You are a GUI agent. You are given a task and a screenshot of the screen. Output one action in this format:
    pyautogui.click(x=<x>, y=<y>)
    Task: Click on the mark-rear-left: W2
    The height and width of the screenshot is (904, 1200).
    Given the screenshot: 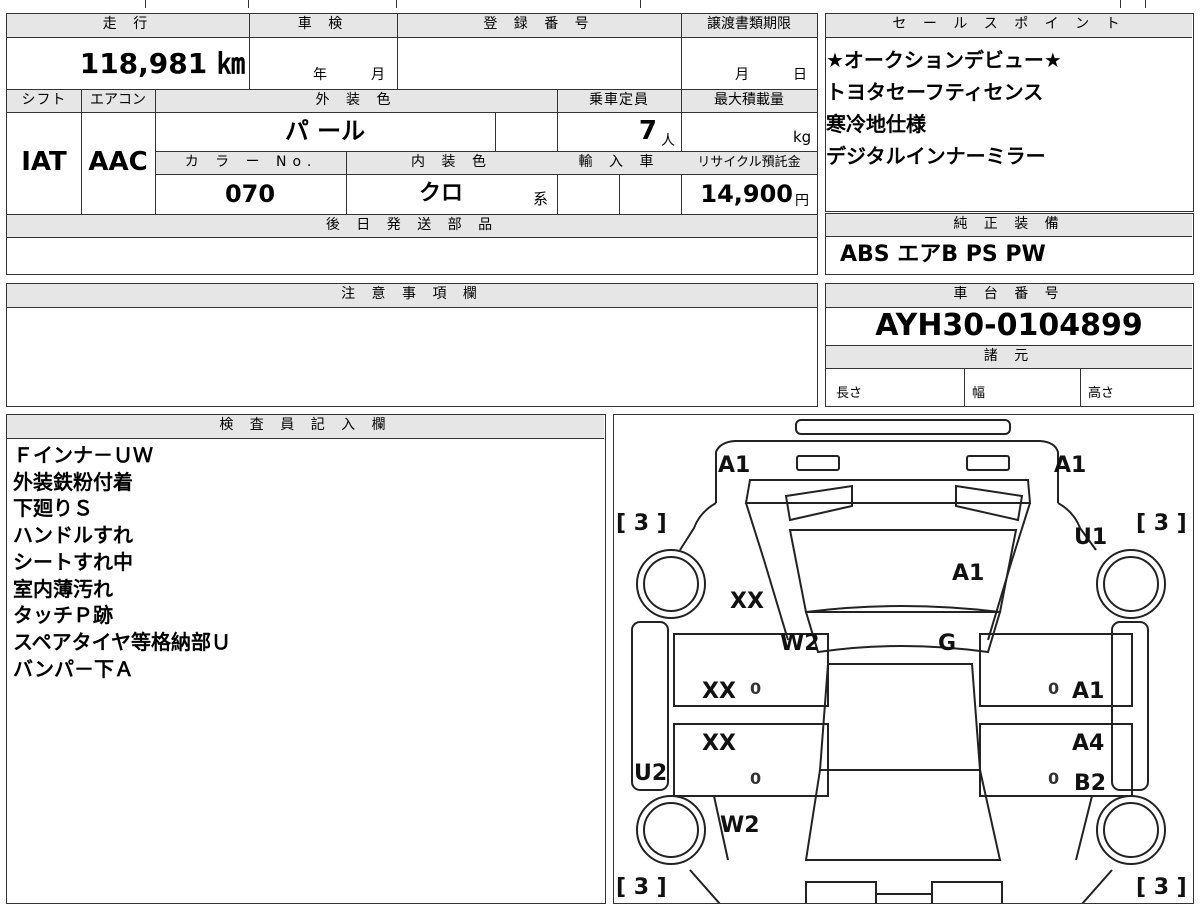 What is the action you would take?
    pyautogui.click(x=740, y=825)
    